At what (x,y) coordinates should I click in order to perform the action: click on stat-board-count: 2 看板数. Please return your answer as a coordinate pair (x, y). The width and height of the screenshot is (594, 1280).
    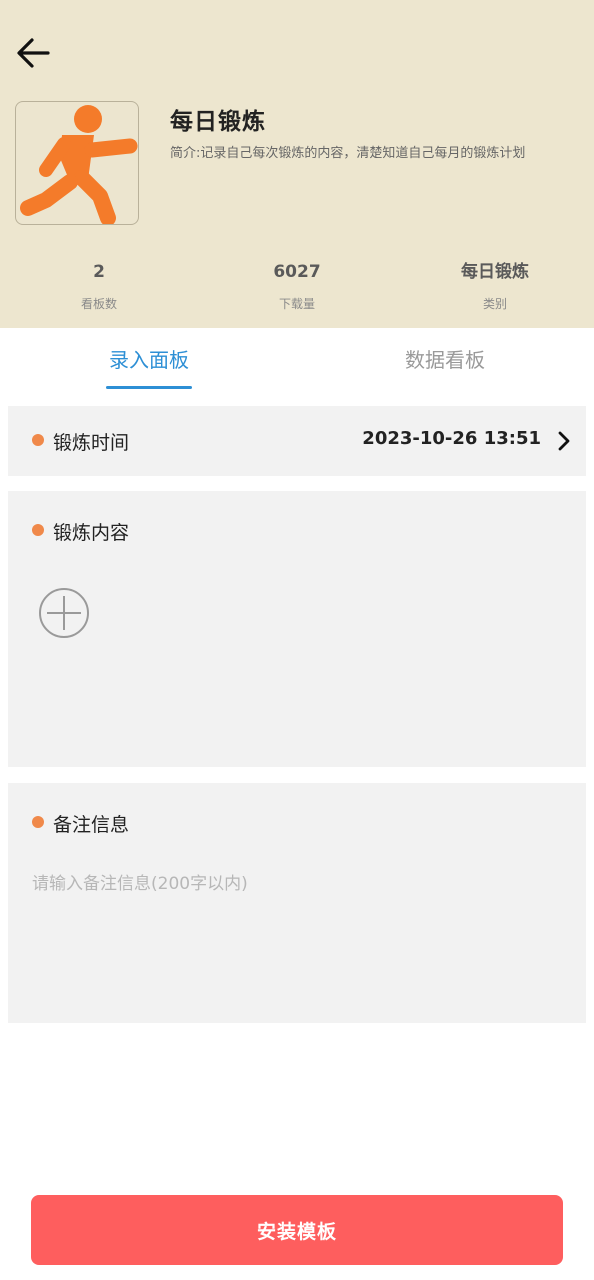
    Looking at the image, I should click on (99, 285).